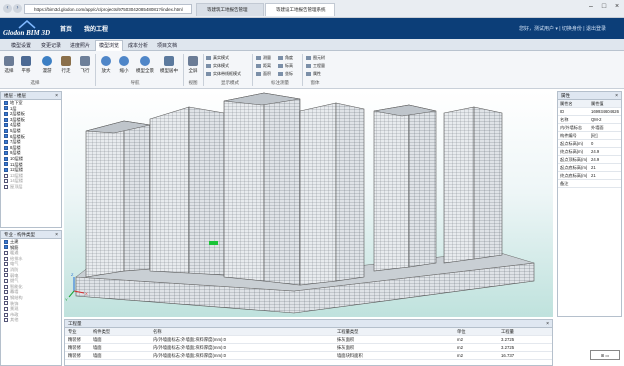  What do you see at coordinates (66, 67) in the screenshot?
I see `walk-button: 行走` at bounding box center [66, 67].